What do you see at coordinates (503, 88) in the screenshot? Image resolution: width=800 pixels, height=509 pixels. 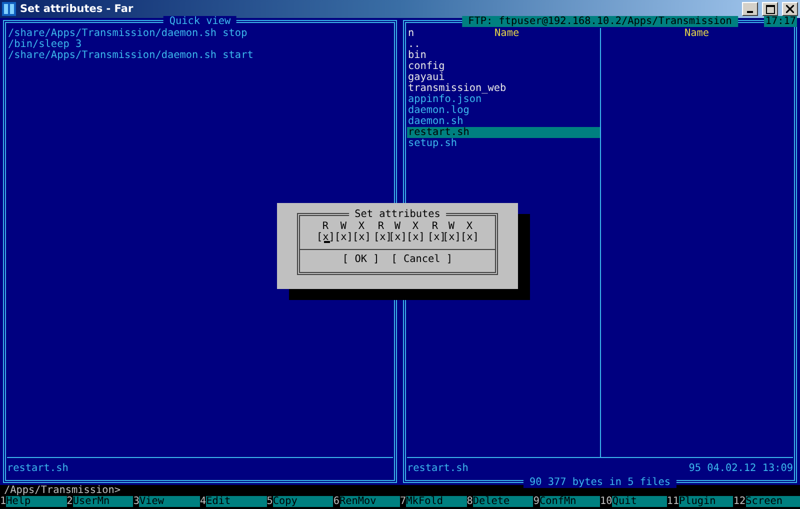 I see `file-name: transmission_web` at bounding box center [503, 88].